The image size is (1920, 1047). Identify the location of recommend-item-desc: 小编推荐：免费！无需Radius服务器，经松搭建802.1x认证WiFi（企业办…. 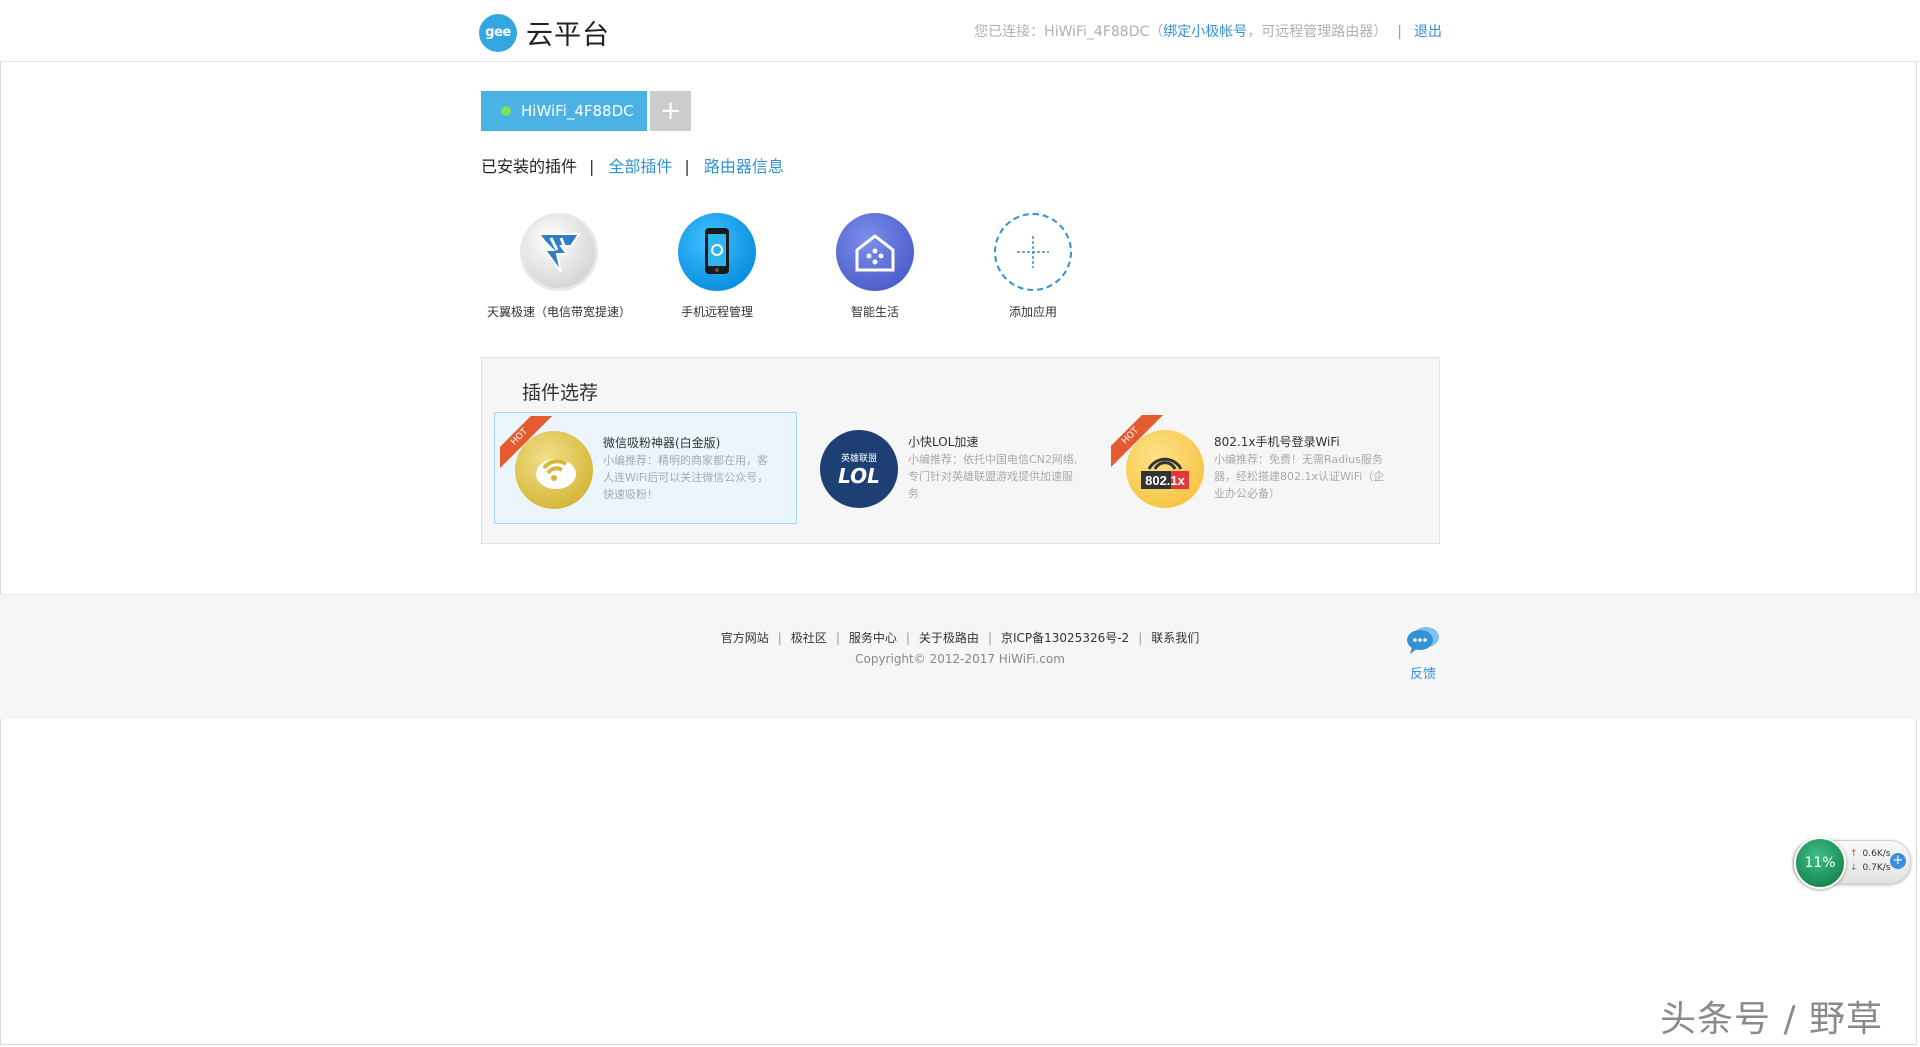
(1299, 476).